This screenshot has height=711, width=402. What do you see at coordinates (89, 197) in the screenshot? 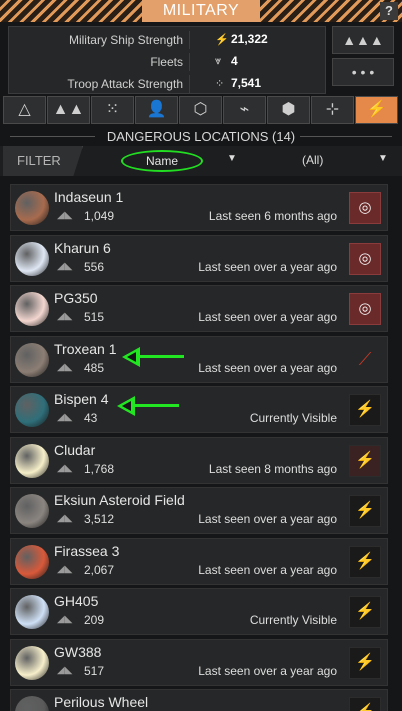
I see `location-name: Indaseun 1` at bounding box center [89, 197].